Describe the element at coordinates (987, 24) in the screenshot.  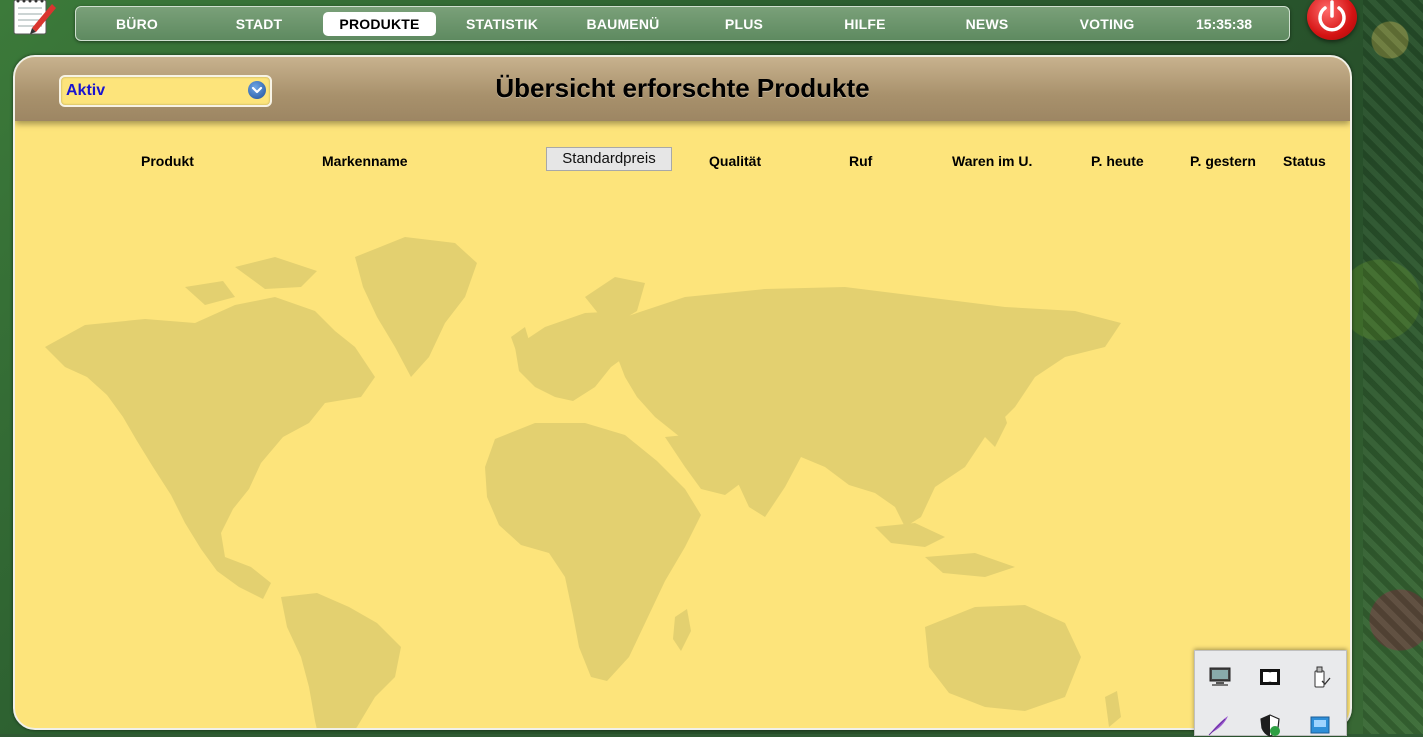
I see `nav-item-news: NEWS` at that location.